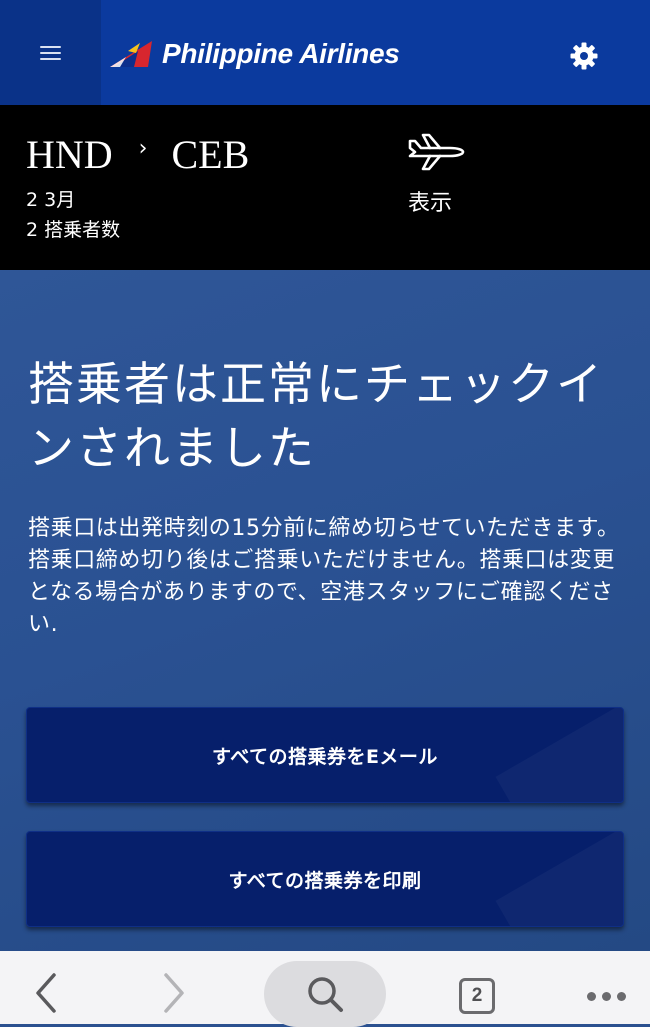  I want to click on brand-logo: Philippine Airlines, so click(254, 54).